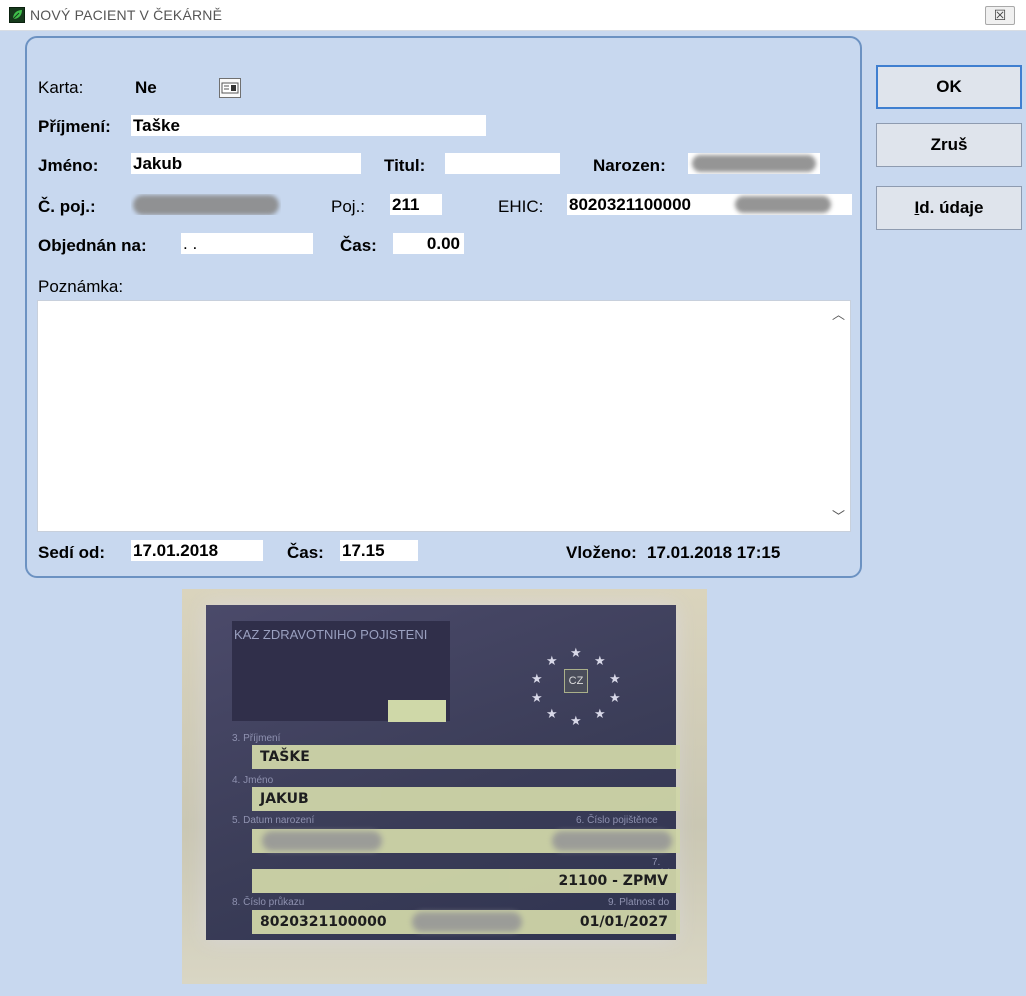 Image resolution: width=1026 pixels, height=996 pixels. I want to click on card-field-zp: 21100 - ZPMV, so click(466, 881).